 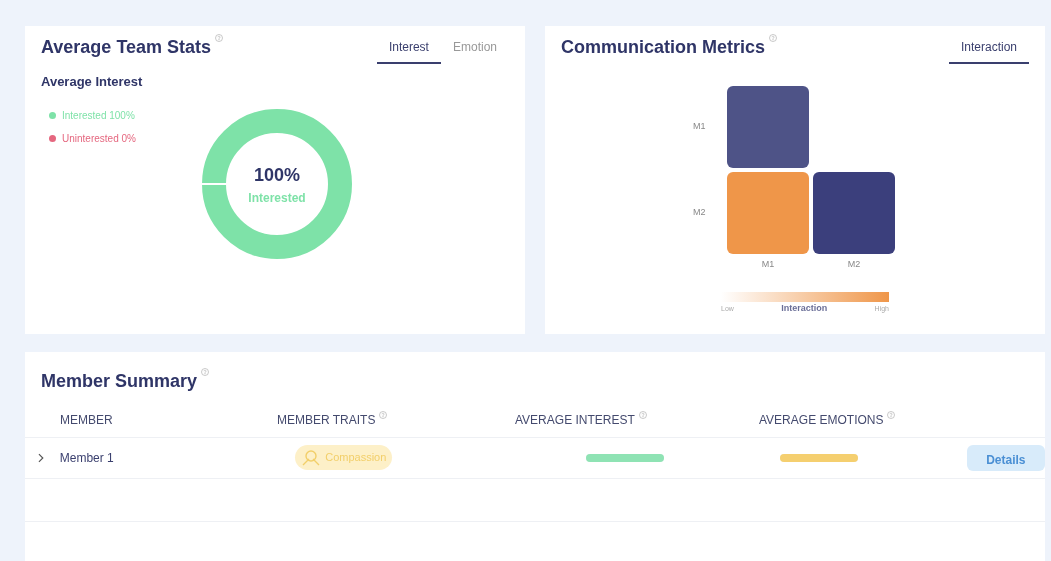 What do you see at coordinates (86, 458) in the screenshot?
I see `member-name: Member 1` at bounding box center [86, 458].